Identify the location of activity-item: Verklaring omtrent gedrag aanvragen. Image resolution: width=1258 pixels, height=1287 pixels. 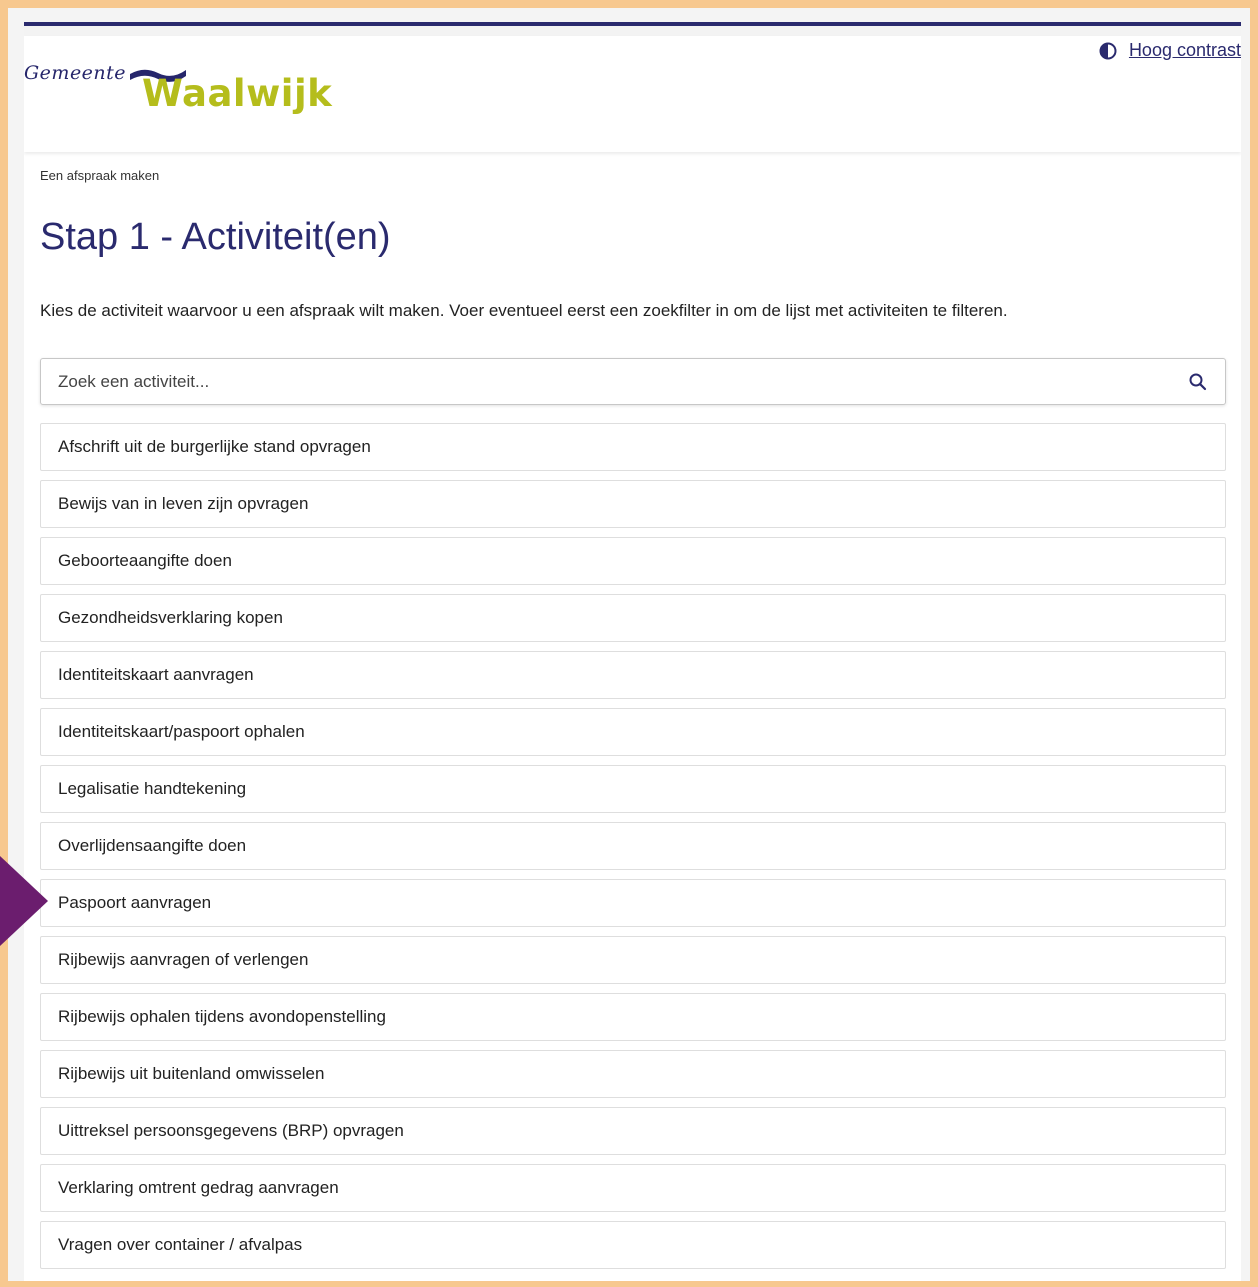
(633, 1188).